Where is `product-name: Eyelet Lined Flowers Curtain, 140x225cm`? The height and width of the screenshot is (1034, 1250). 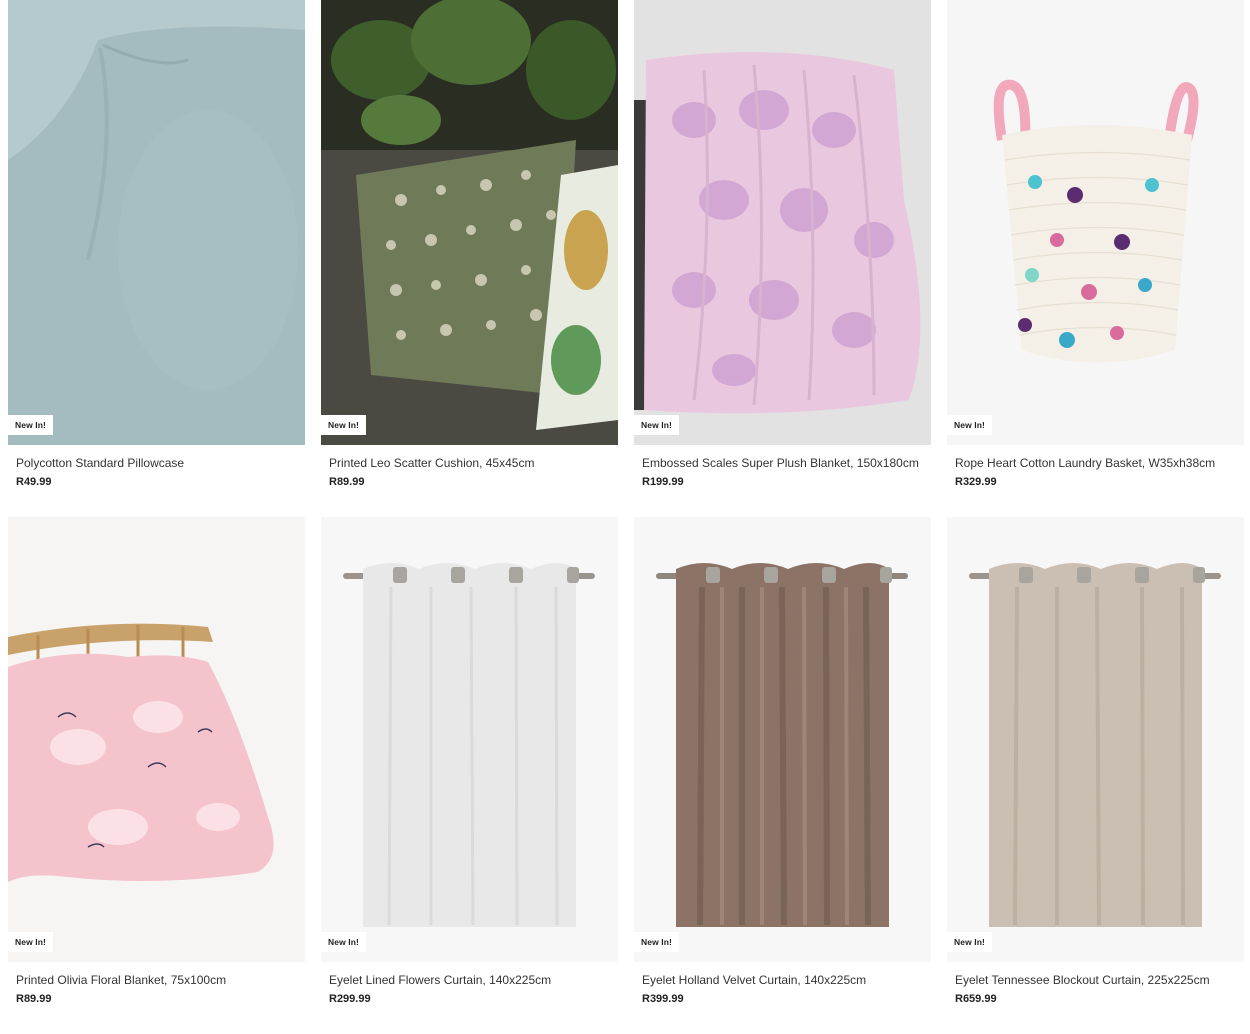 product-name: Eyelet Lined Flowers Curtain, 140x225cm is located at coordinates (473, 980).